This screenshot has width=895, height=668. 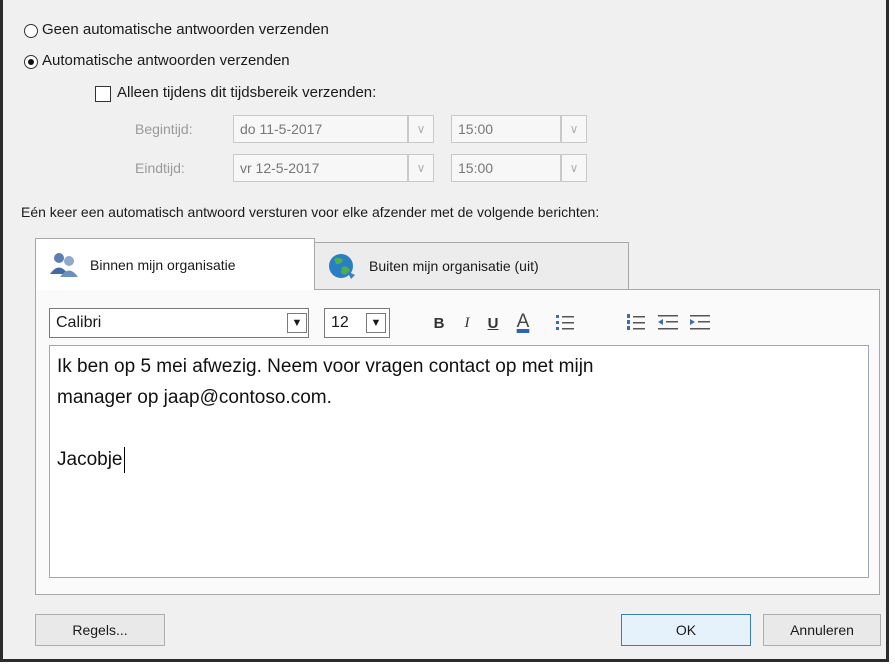 I want to click on tab-outside-organization: Buiten mijn organisatie (uit), so click(x=471, y=266).